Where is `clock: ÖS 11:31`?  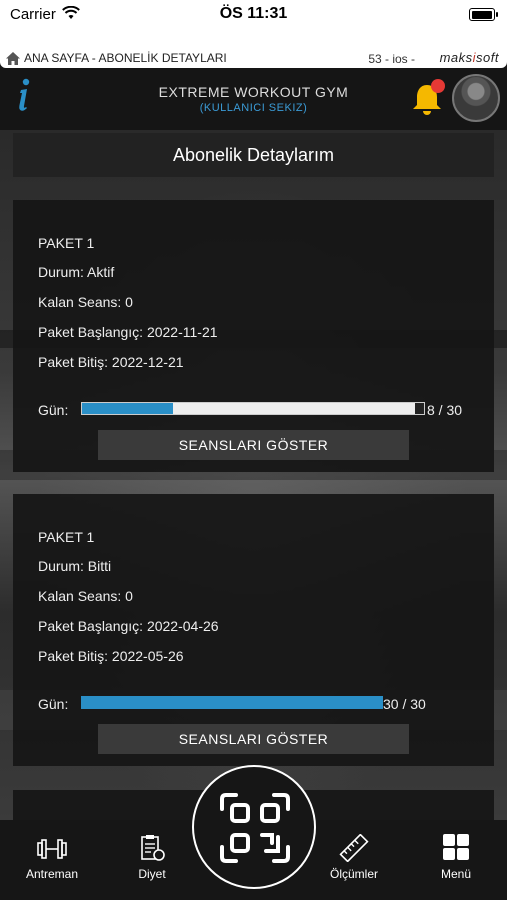
clock: ÖS 11:31 is located at coordinates (253, 13).